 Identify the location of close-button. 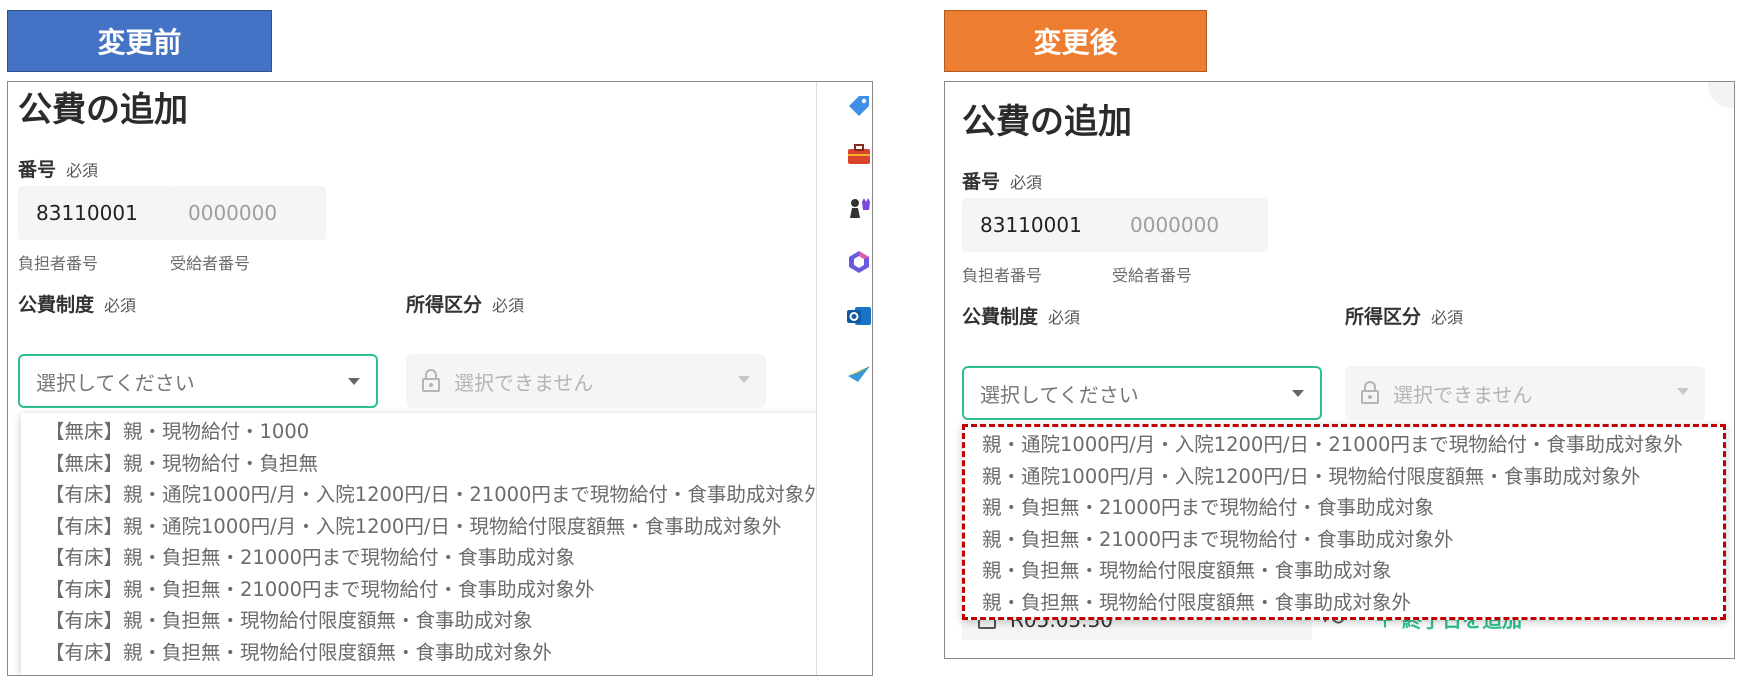
(1721, 95).